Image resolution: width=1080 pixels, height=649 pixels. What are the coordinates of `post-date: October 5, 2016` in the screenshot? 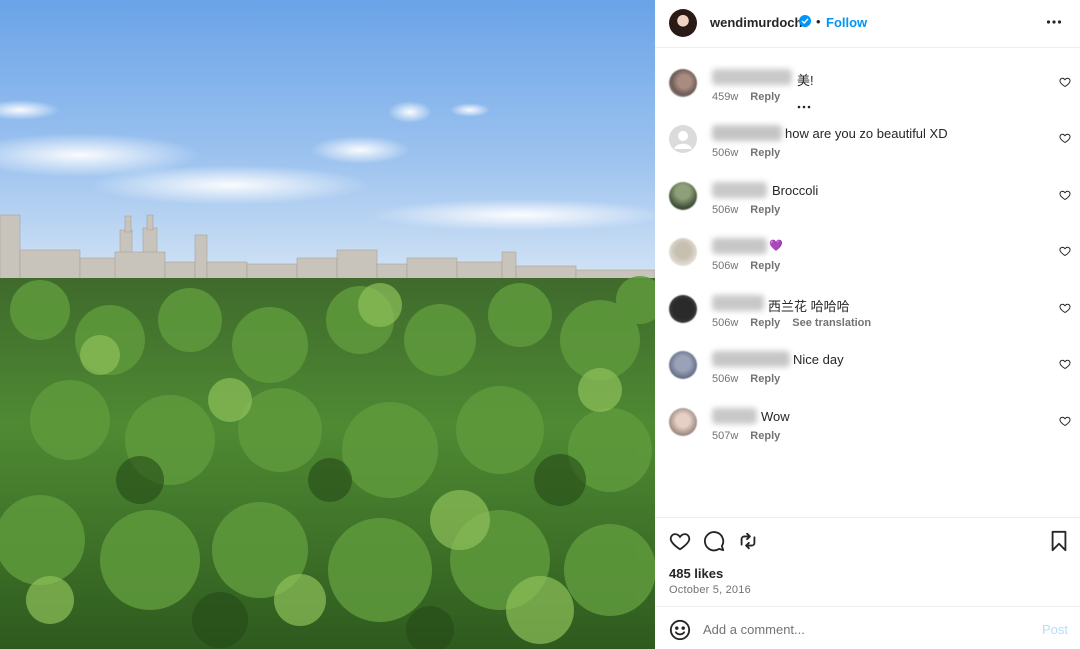 It's located at (710, 590).